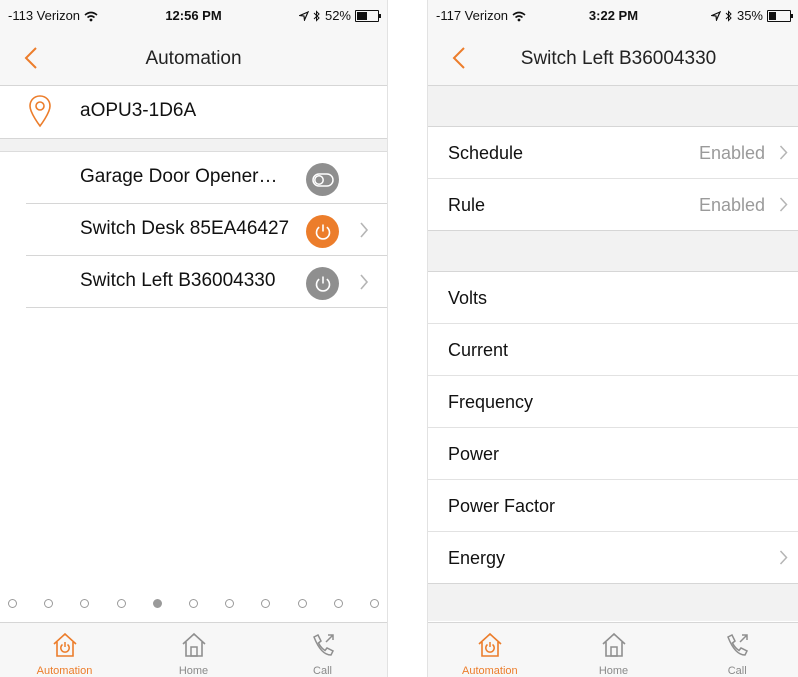 This screenshot has height=677, width=798. Describe the element at coordinates (613, 153) in the screenshot. I see `setting-row-schedule: Schedule Enabled` at that location.